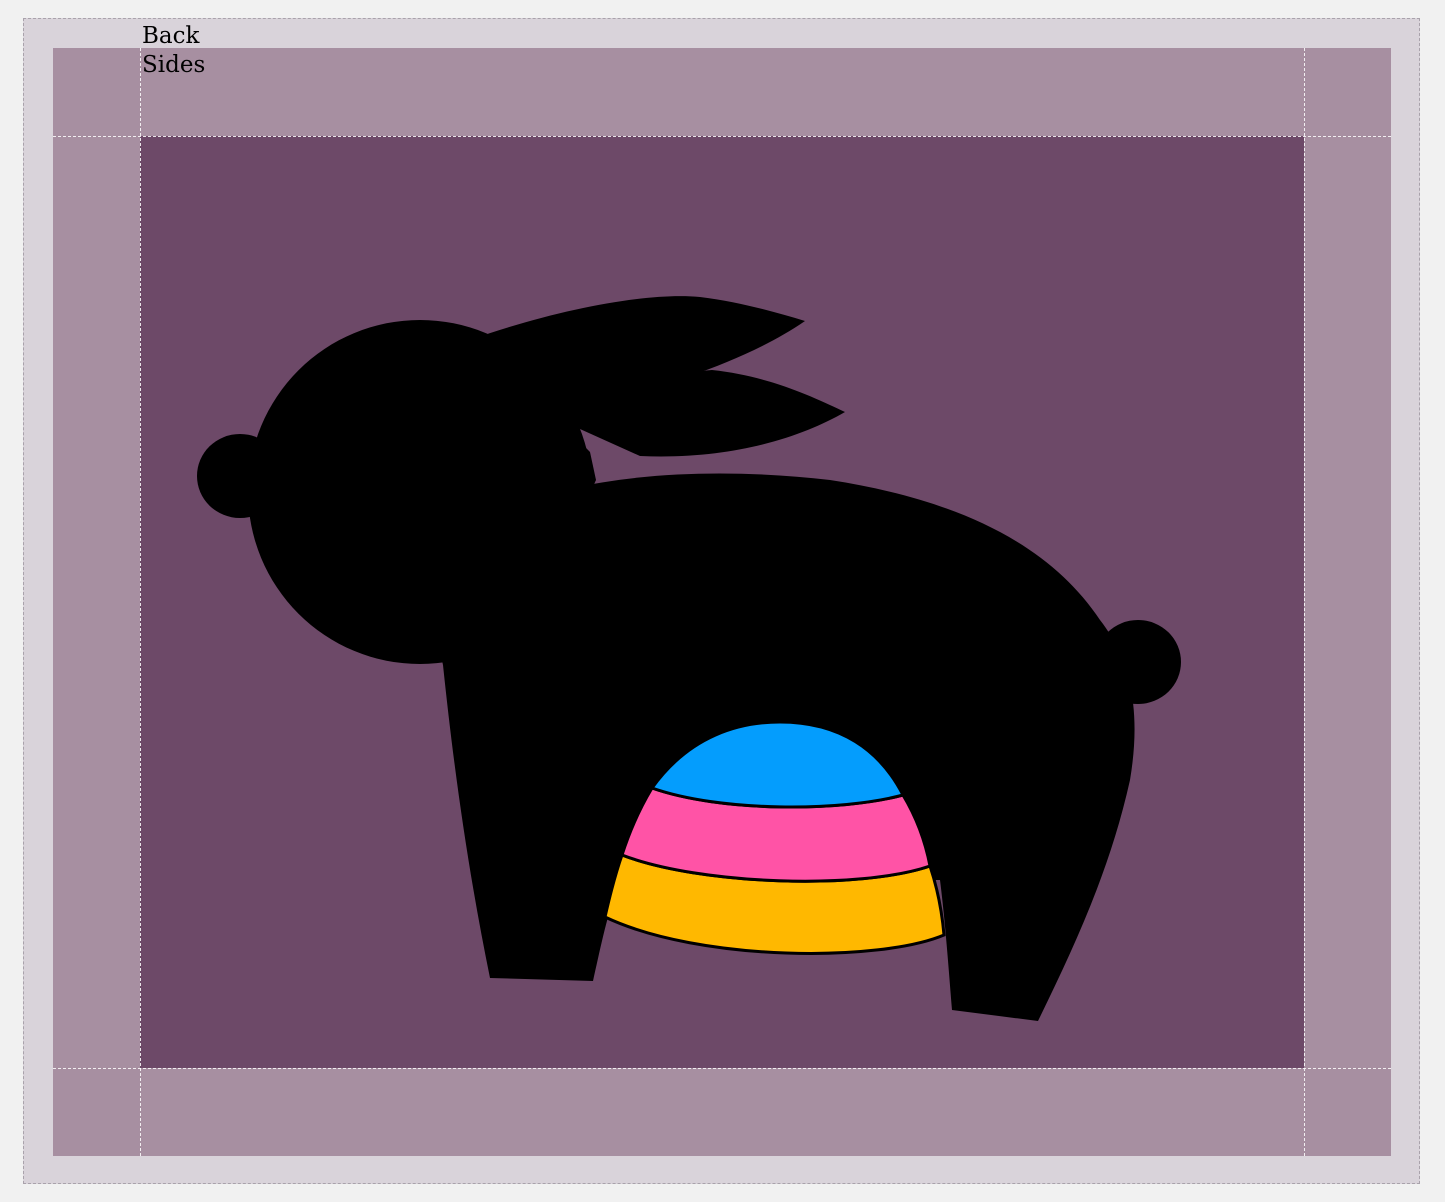  Describe the element at coordinates (240, 476) in the screenshot. I see `bunny-nose-bump` at that location.